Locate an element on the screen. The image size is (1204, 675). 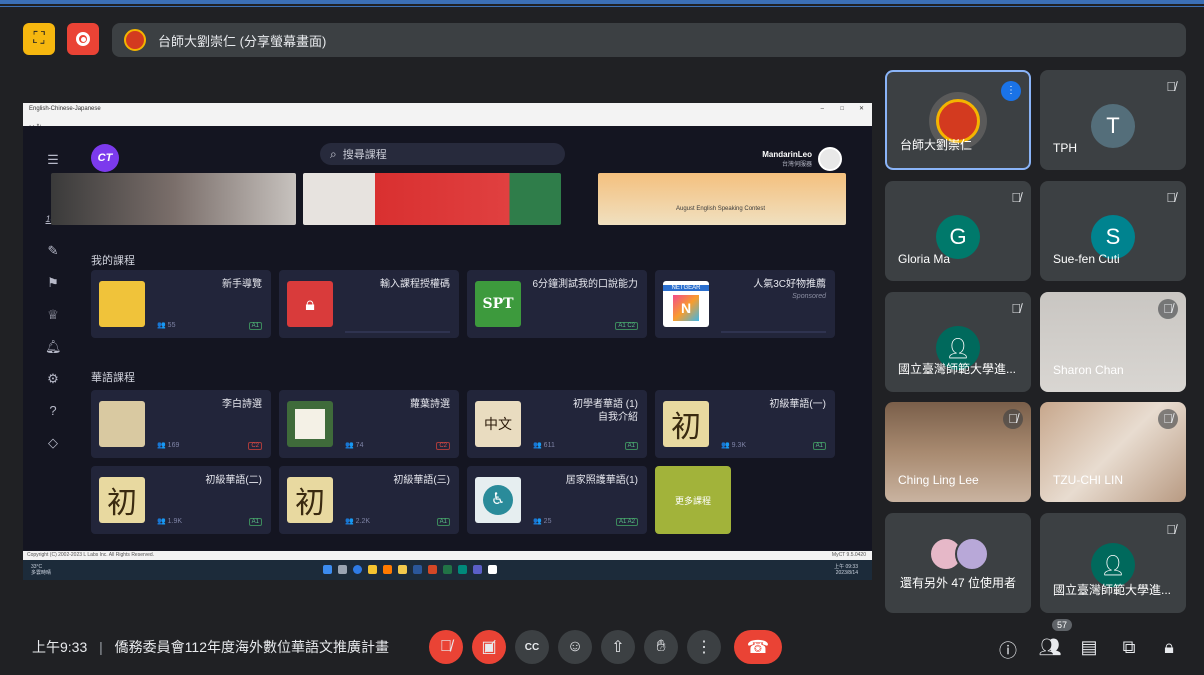
course-sponsored: Sponsored is located at coordinates (809, 296).